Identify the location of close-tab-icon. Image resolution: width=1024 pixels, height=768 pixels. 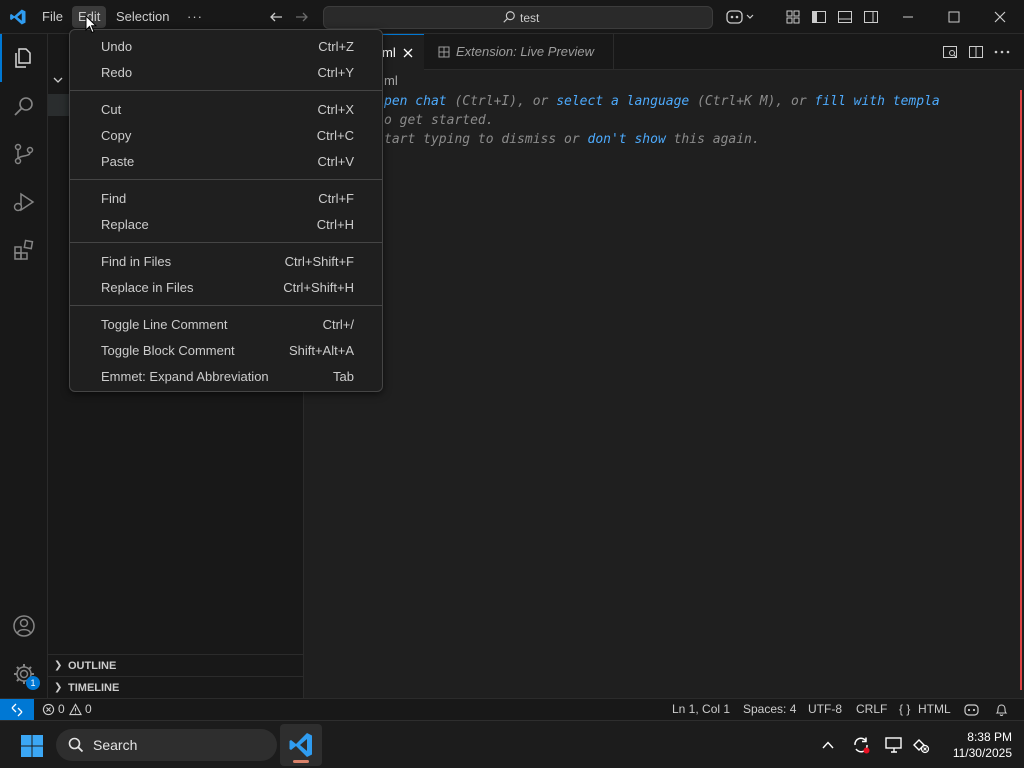
(408, 53).